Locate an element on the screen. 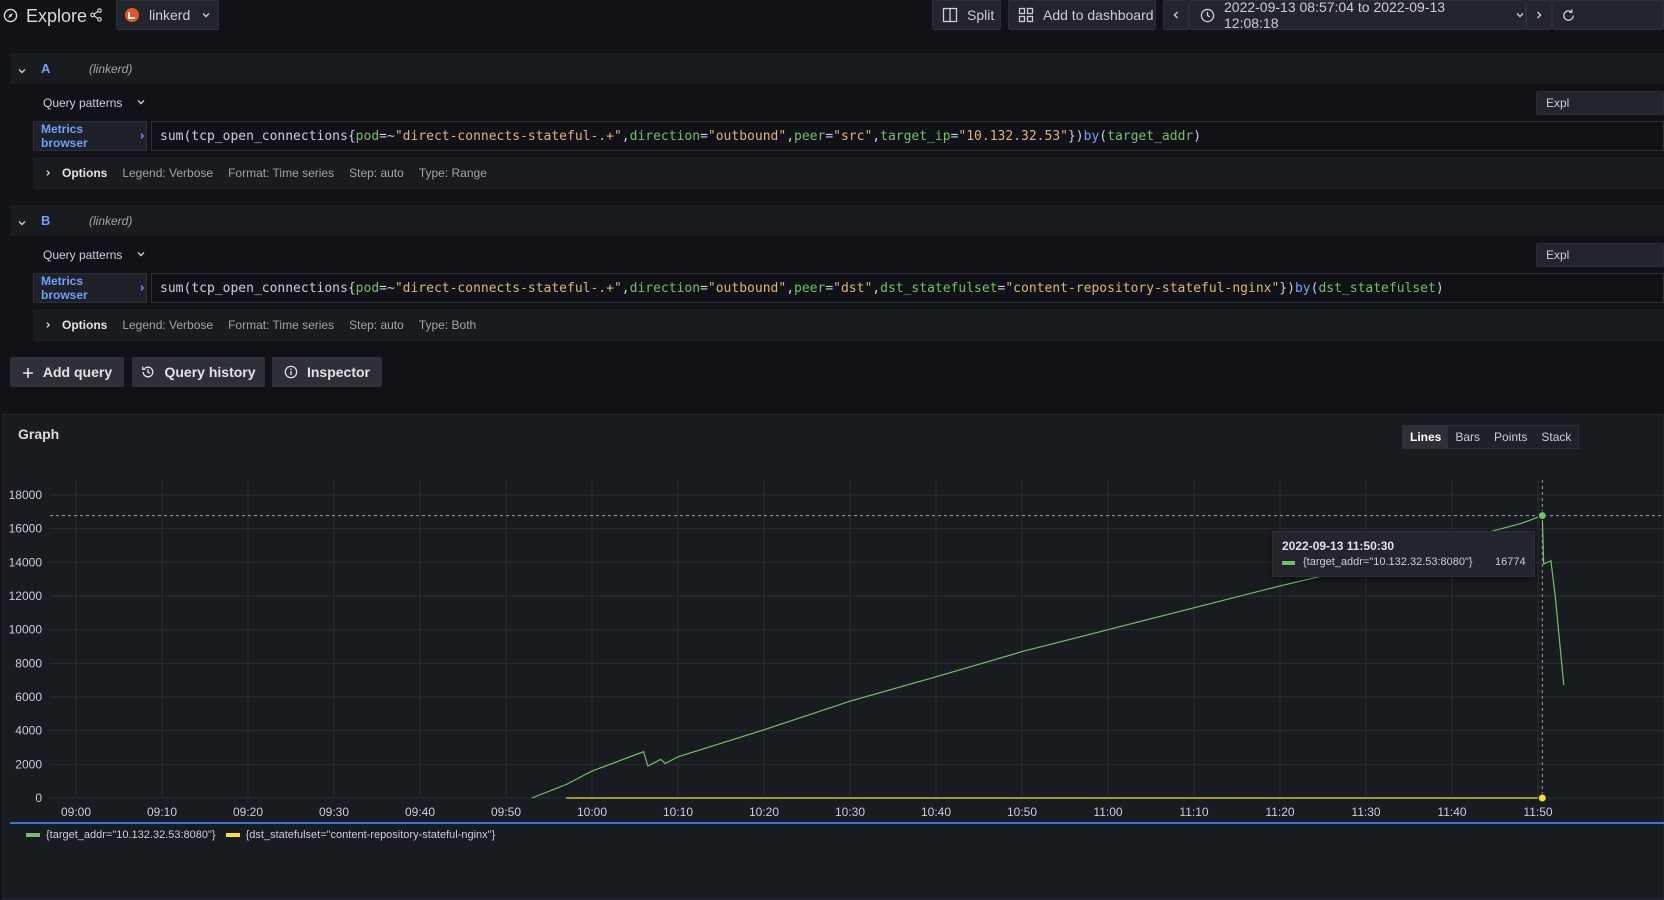 This screenshot has width=1664, height=900. expression-token: =~ is located at coordinates (387, 136).